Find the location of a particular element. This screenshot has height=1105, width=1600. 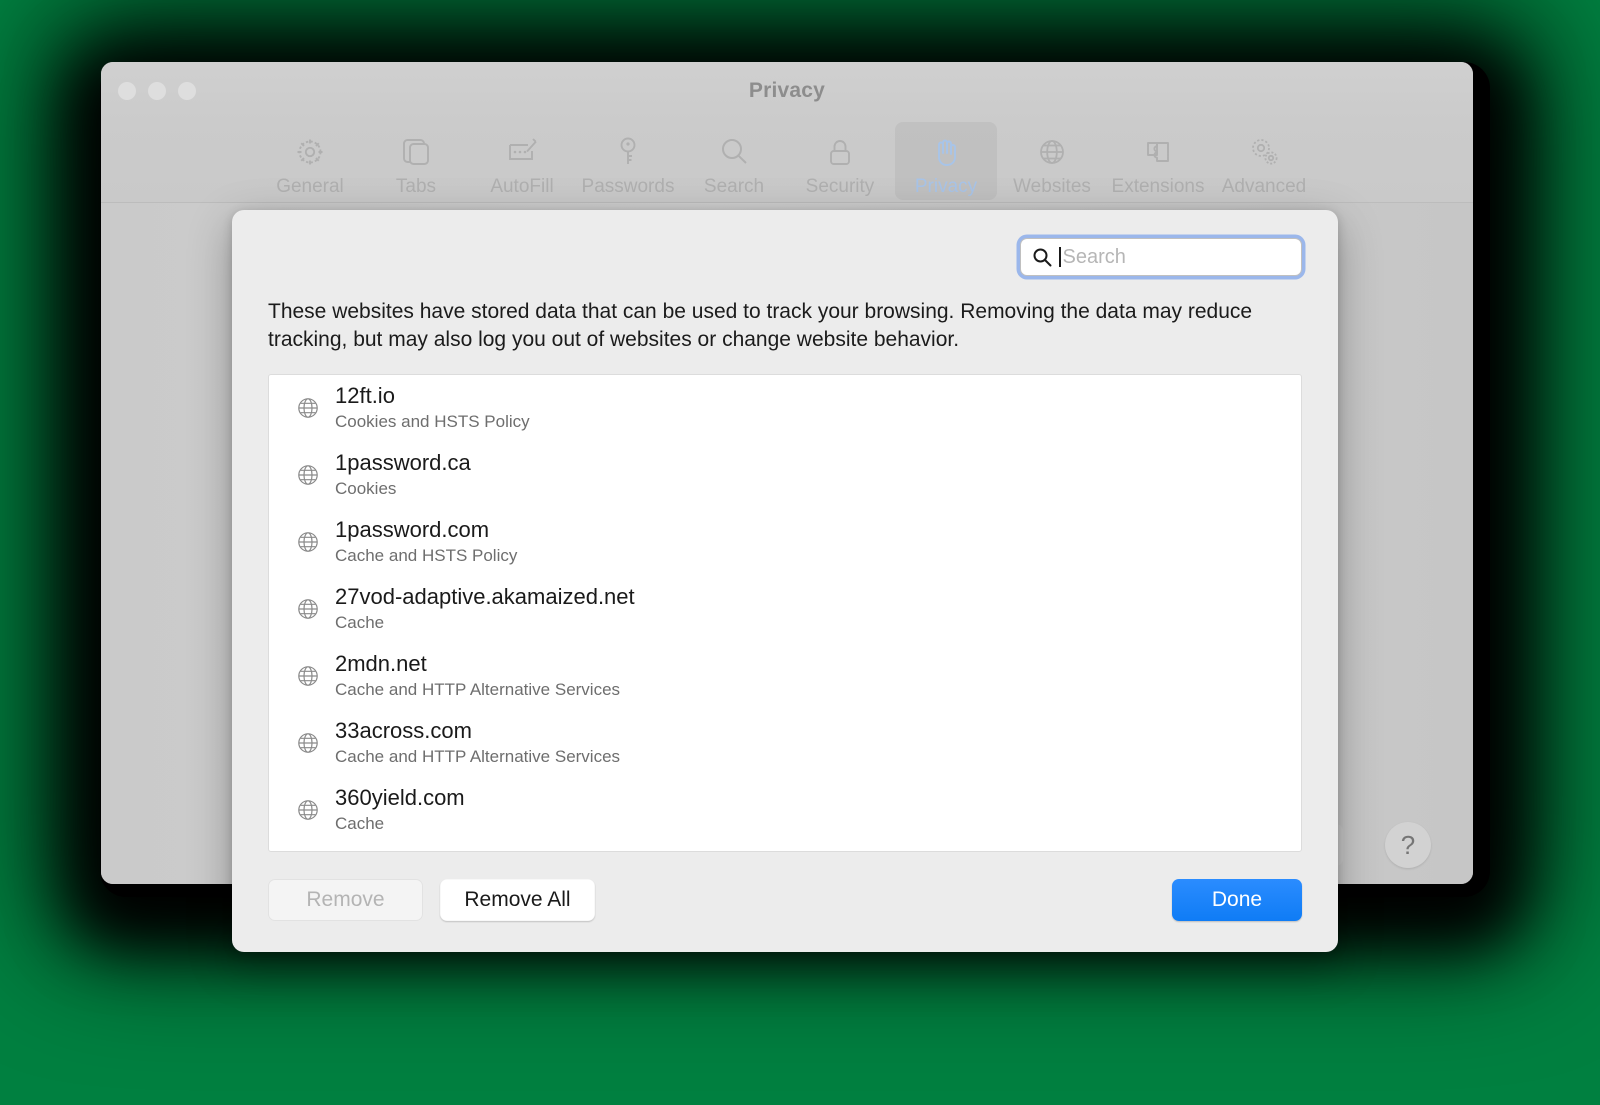

page-title: Privacy is located at coordinates (787, 90).